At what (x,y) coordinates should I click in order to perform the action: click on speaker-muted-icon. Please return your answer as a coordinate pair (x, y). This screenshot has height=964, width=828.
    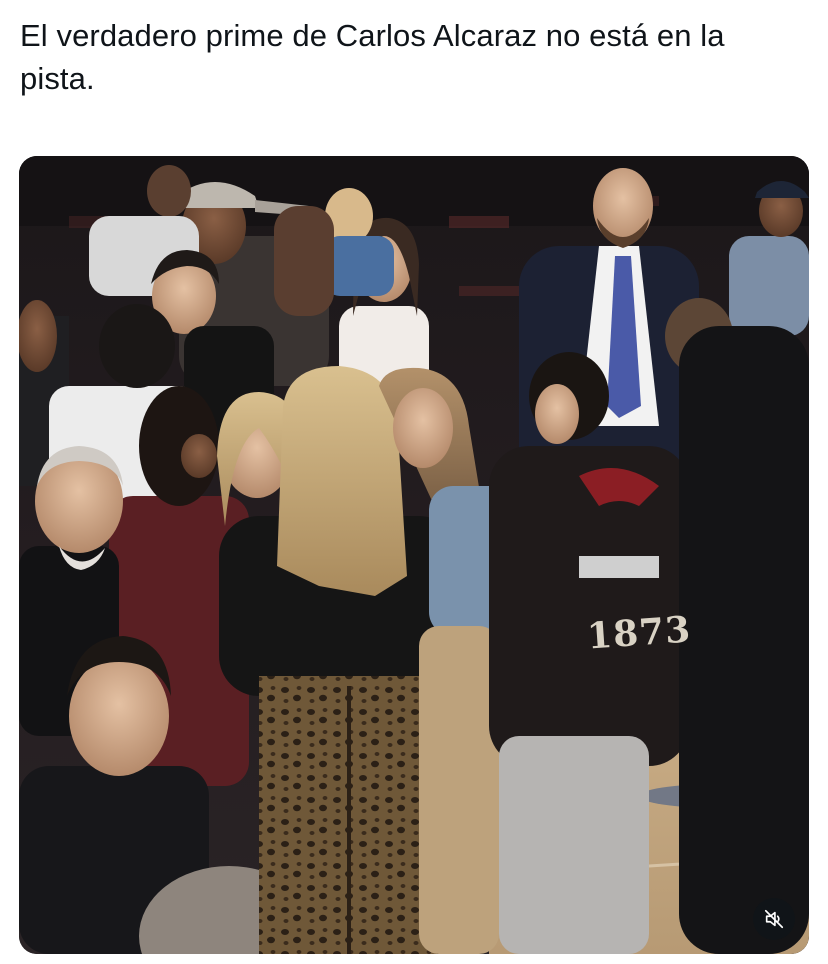
    Looking at the image, I should click on (774, 919).